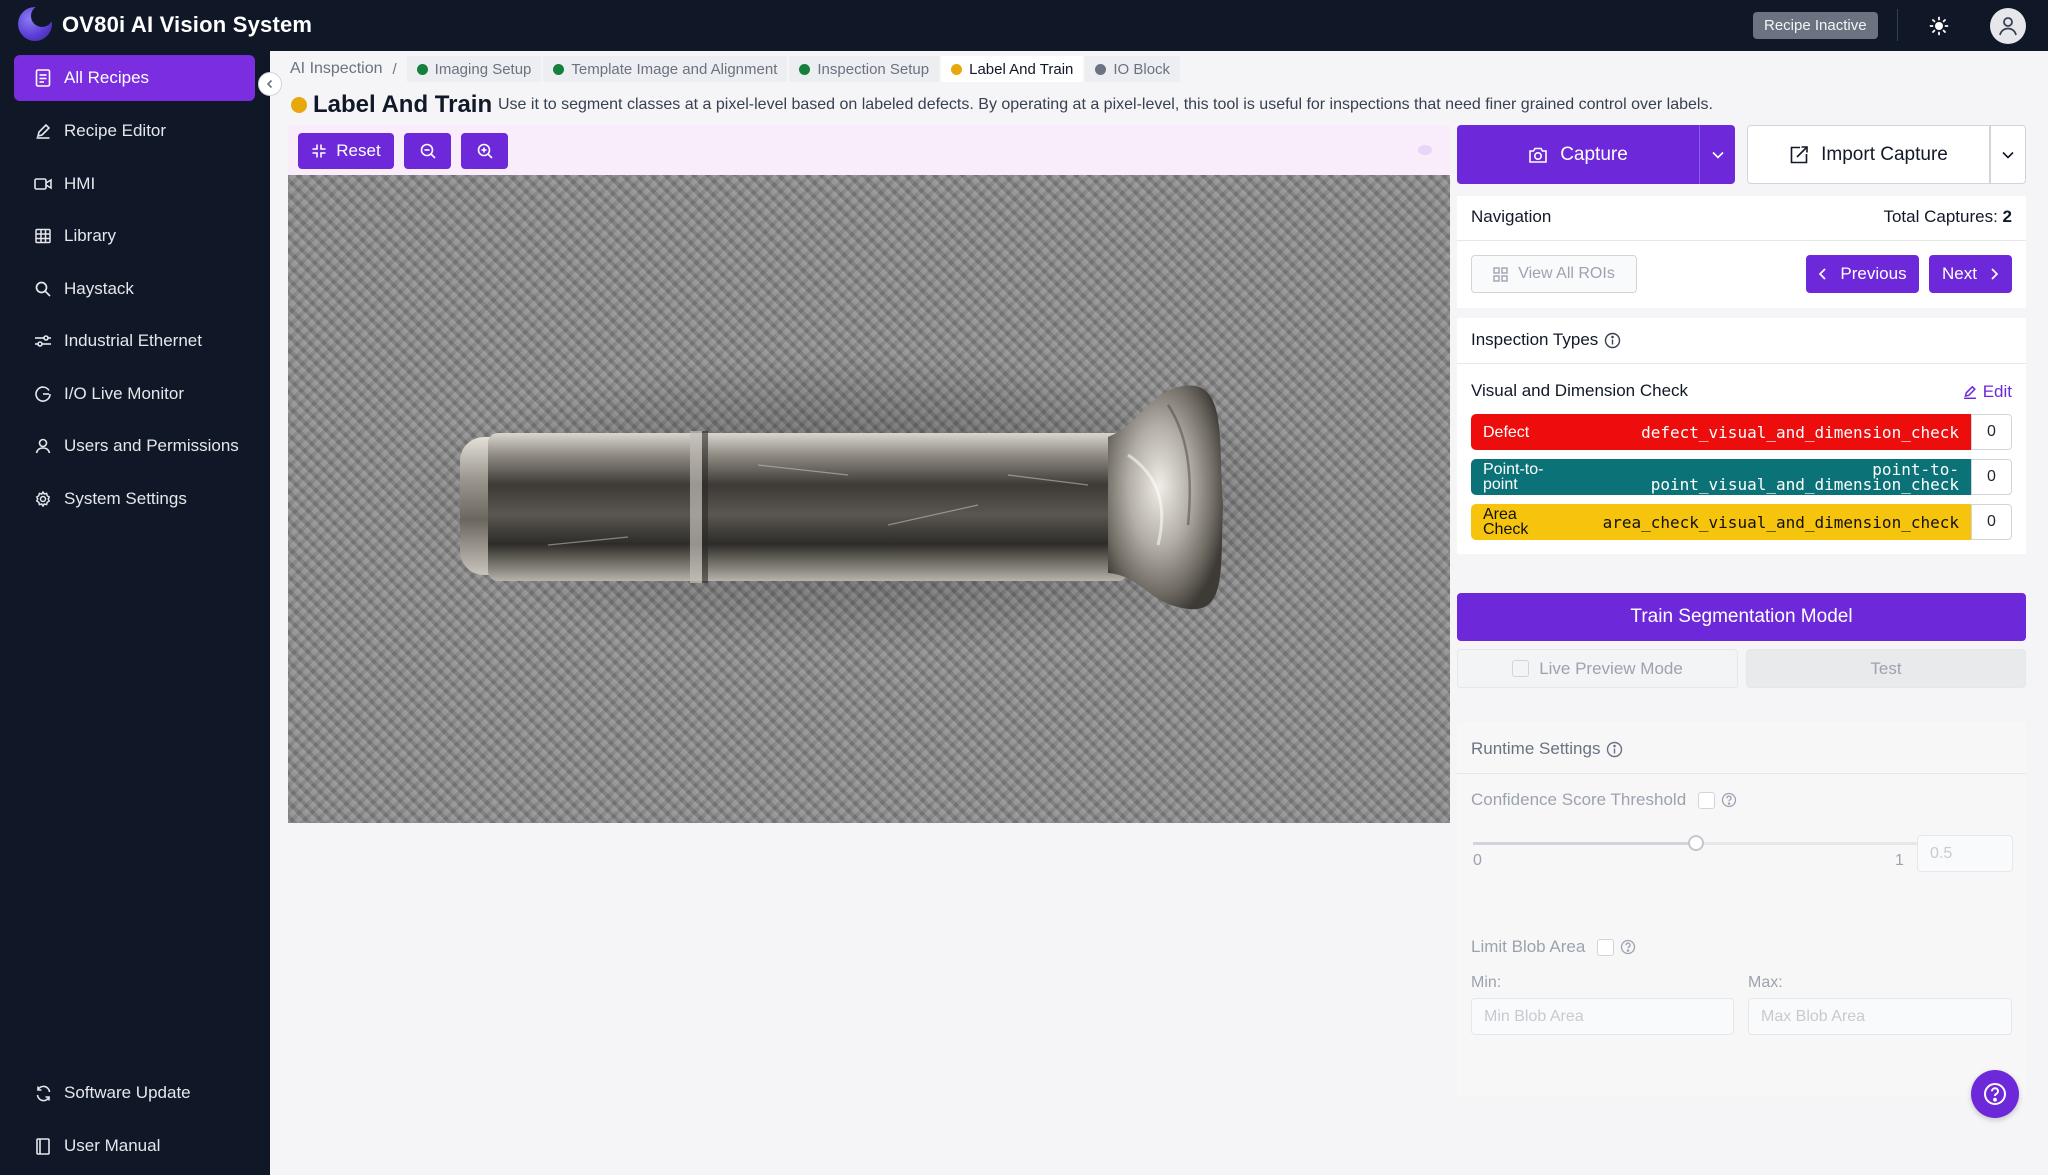 The width and height of the screenshot is (2048, 1175). I want to click on confidence-slider, so click(1696, 843).